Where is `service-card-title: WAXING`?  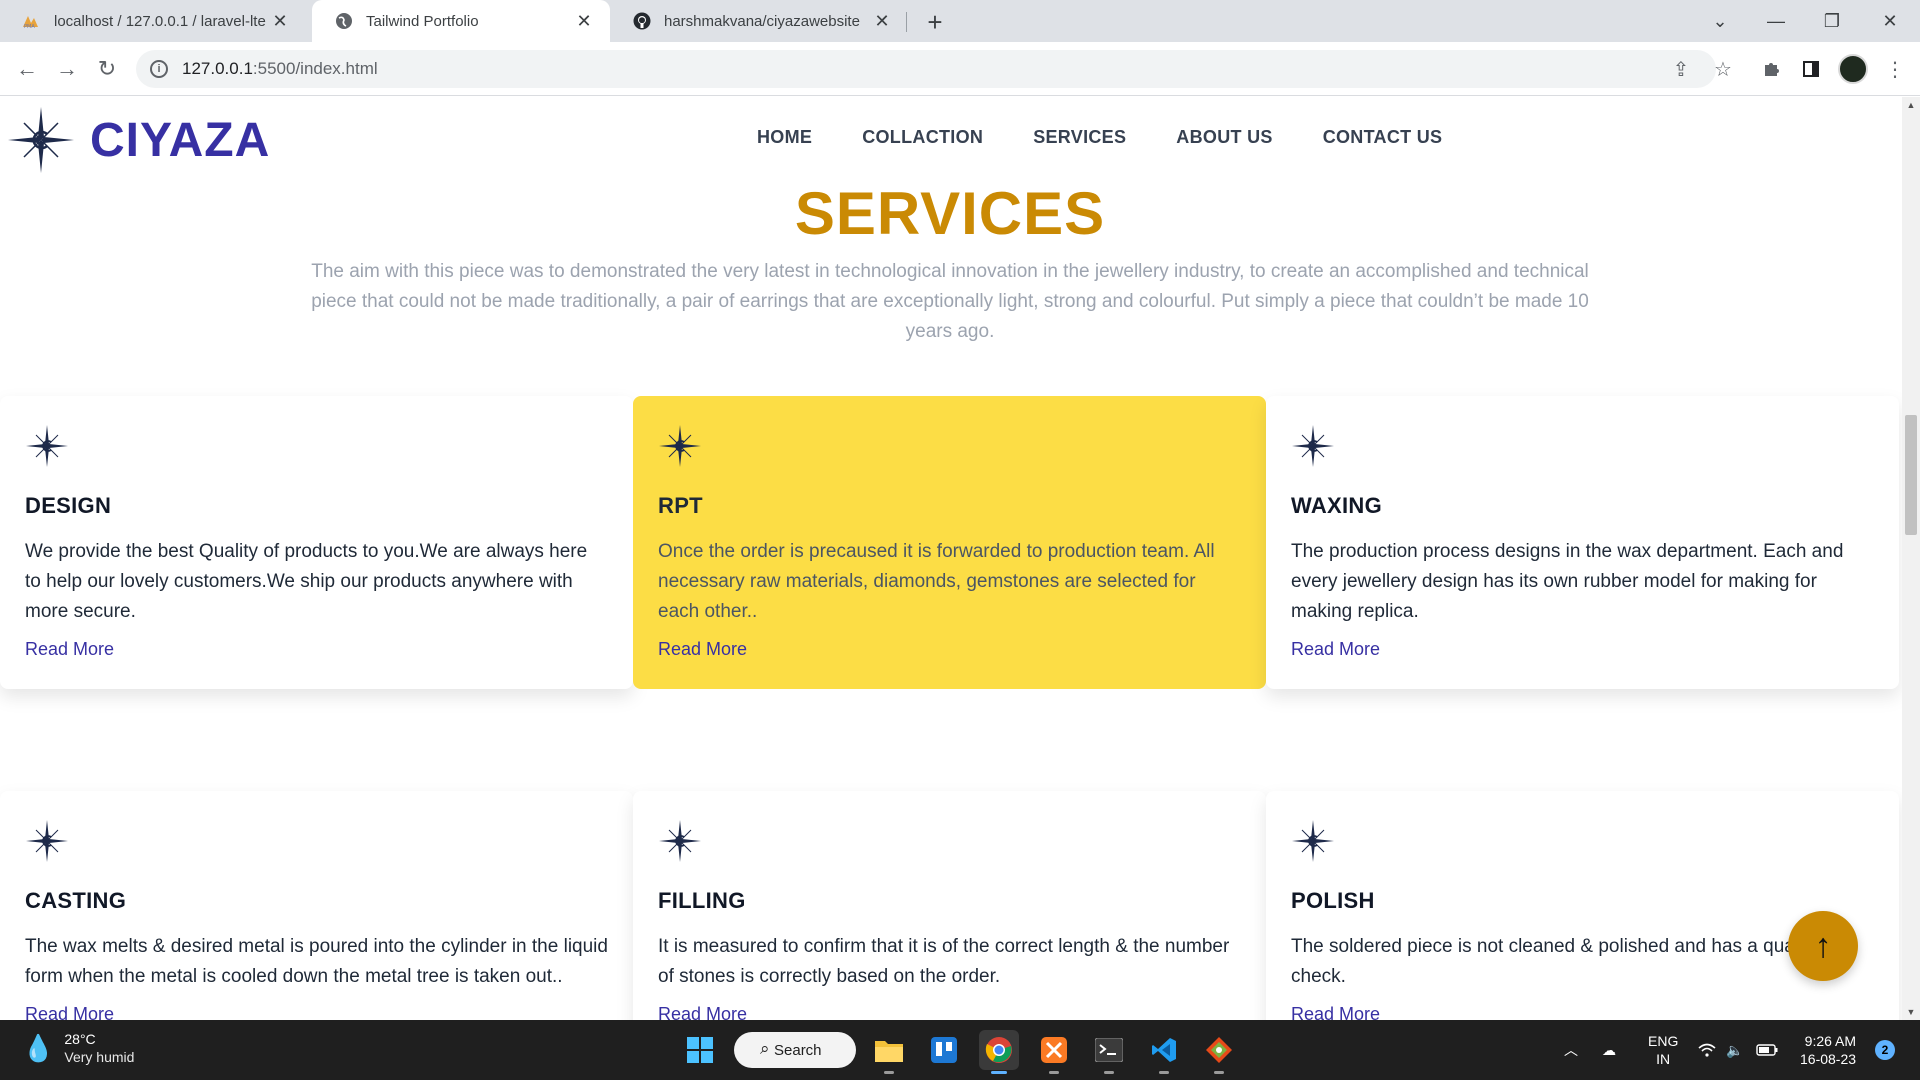 service-card-title: WAXING is located at coordinates (1337, 505).